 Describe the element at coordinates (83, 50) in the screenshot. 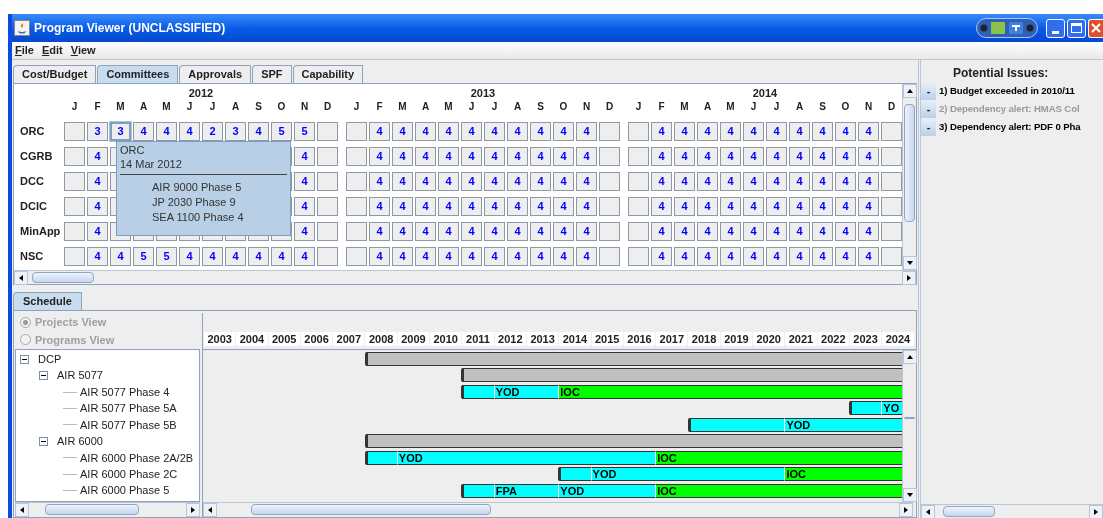

I see `menu-item: View` at that location.